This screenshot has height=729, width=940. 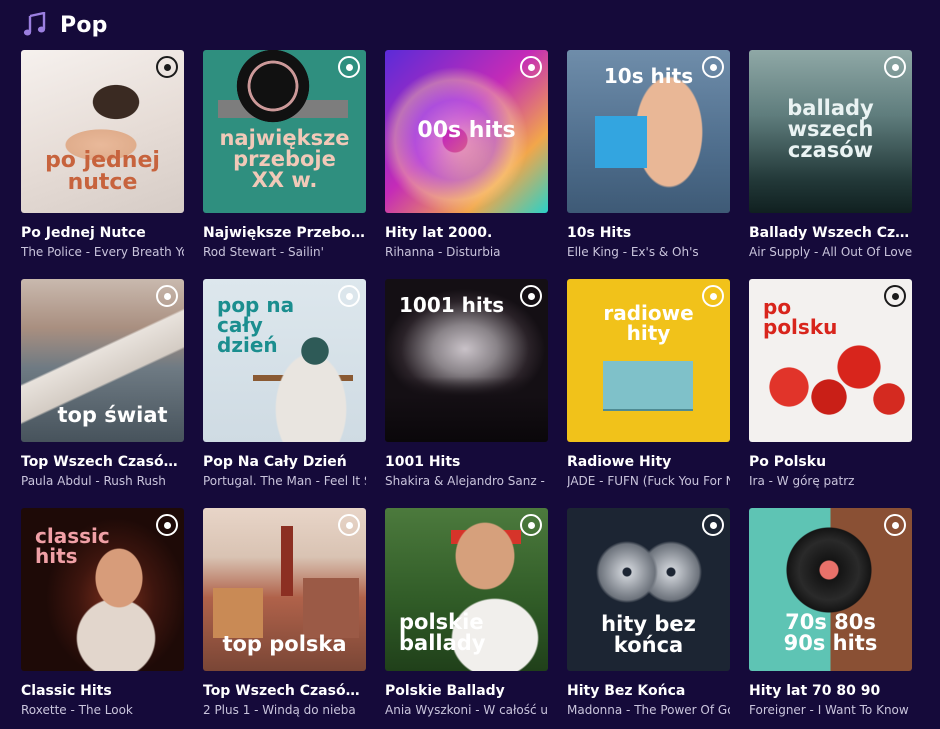 I want to click on playlist-title: Classic Hits, so click(x=102, y=691).